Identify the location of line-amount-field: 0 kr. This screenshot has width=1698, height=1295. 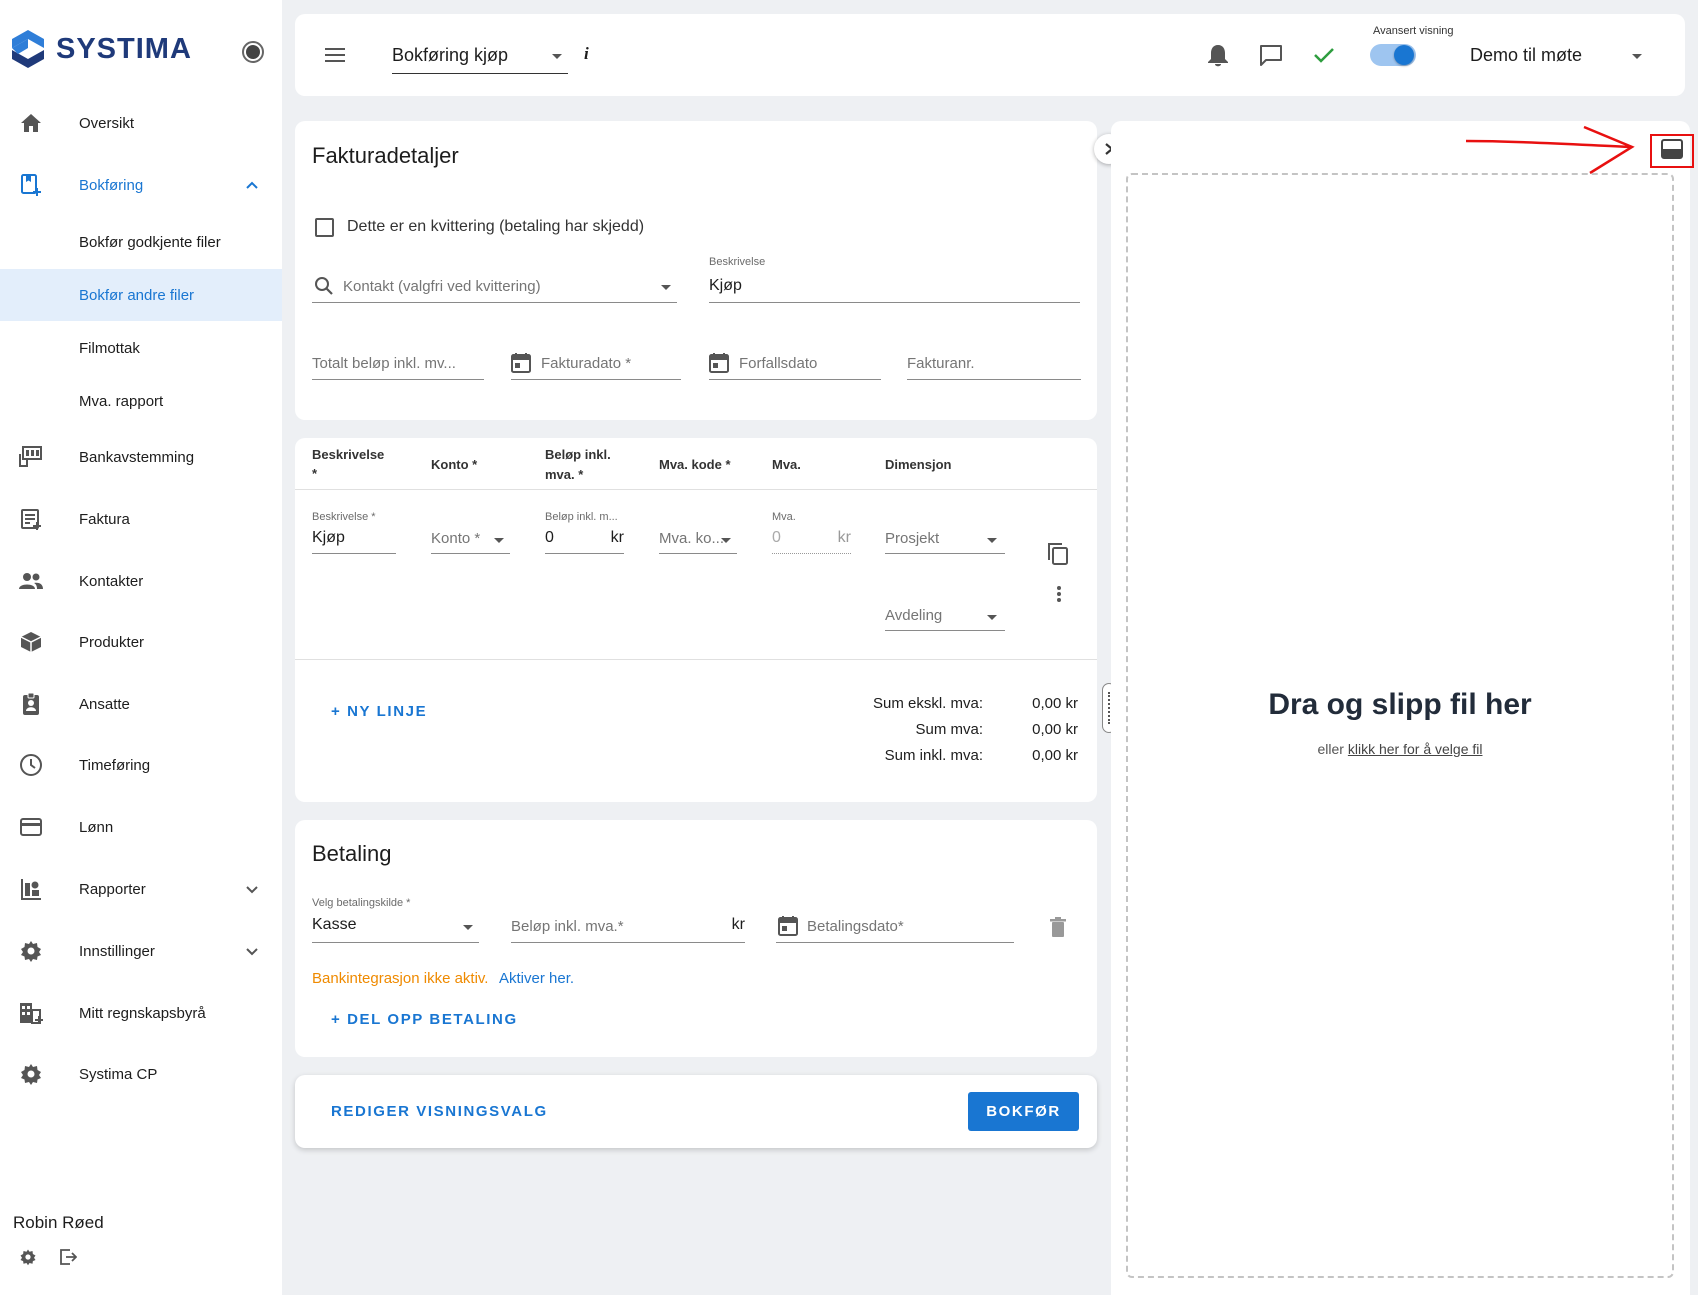
(584, 540).